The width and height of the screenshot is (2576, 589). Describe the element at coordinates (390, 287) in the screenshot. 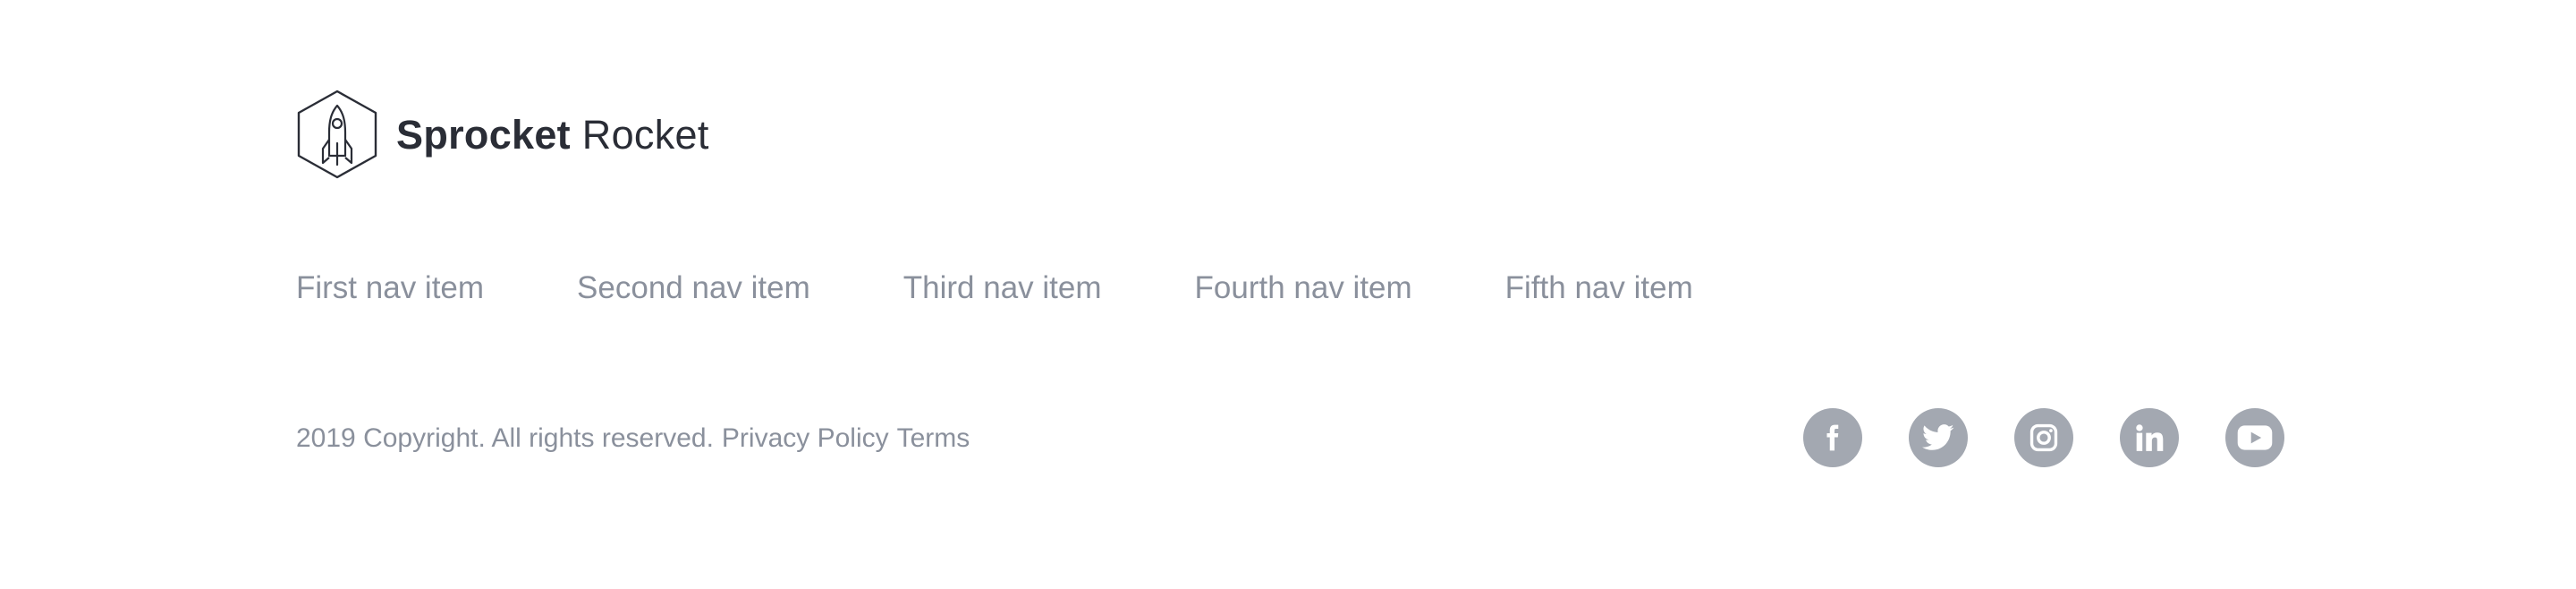

I see `nav-item-first: First nav item` at that location.